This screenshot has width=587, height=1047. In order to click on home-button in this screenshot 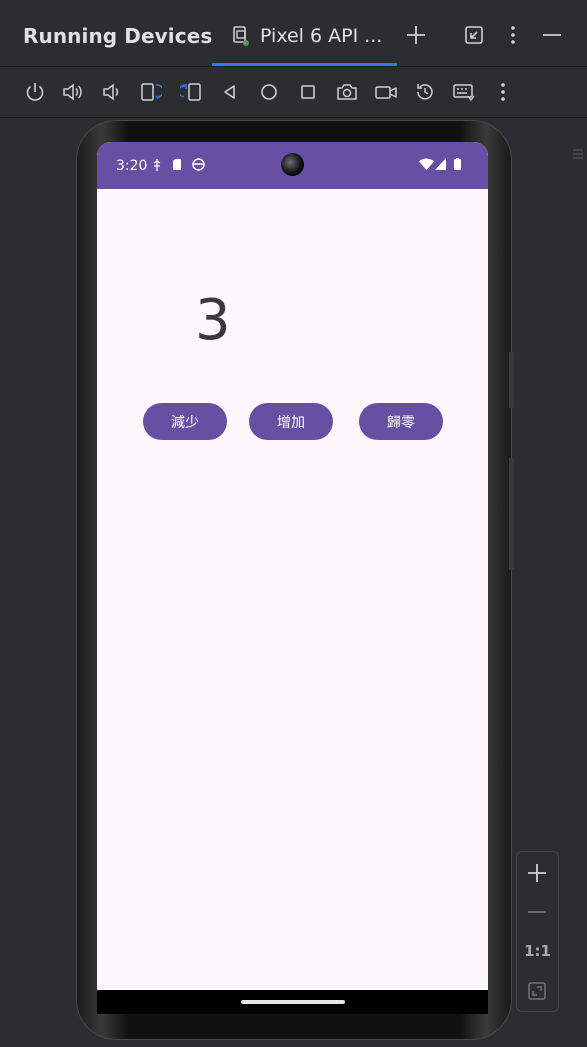, I will do `click(269, 92)`.